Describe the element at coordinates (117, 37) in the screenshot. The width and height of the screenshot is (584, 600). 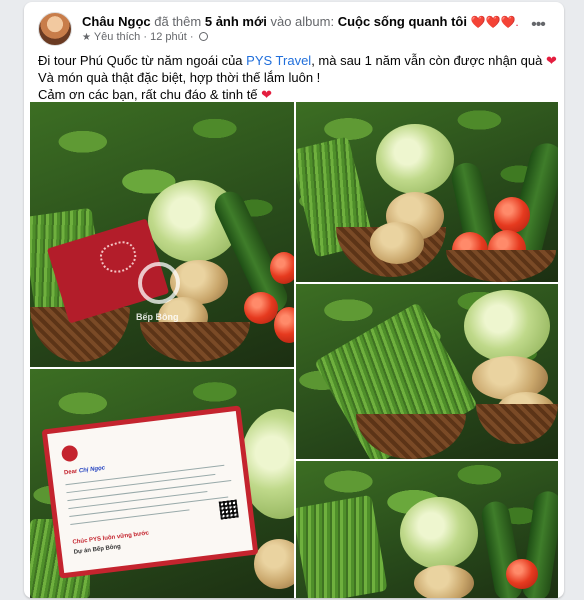
I see `favorite-tag: Yêu thích` at that location.